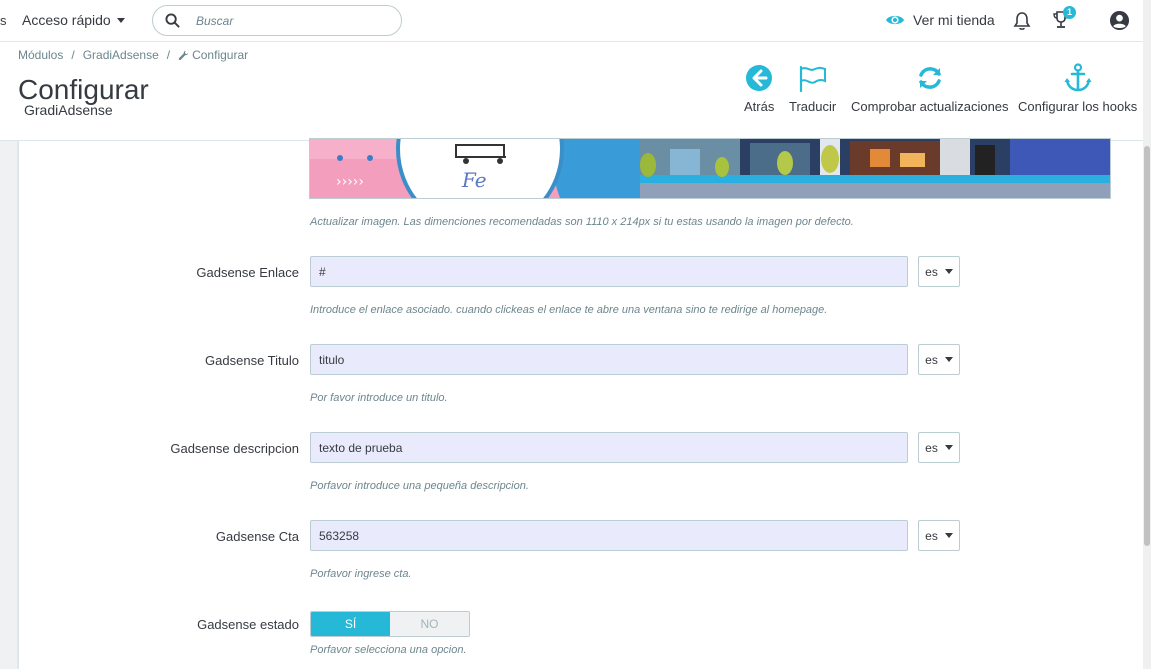  I want to click on quick-access-dropdown: Acceso rápido, so click(73, 20).